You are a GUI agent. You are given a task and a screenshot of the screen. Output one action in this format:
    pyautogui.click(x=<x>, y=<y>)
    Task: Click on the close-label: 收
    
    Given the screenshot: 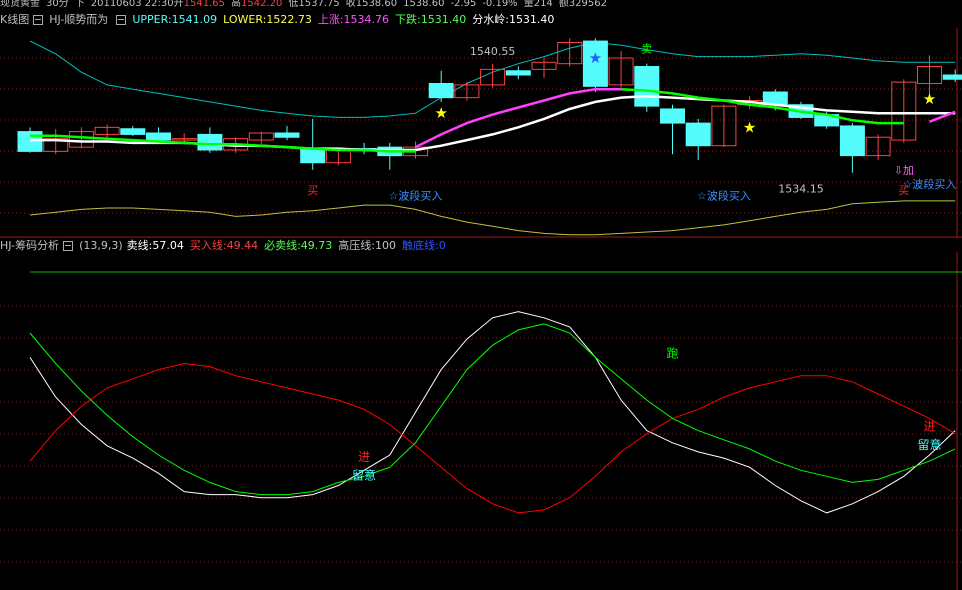 What is the action you would take?
    pyautogui.click(x=350, y=4)
    